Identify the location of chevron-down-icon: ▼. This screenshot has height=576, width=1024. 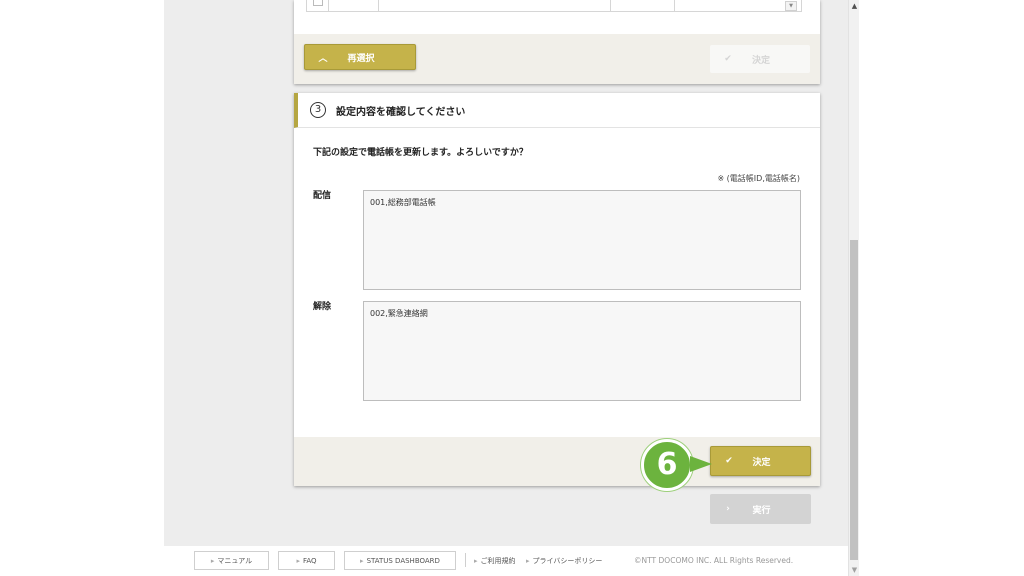
(791, 6).